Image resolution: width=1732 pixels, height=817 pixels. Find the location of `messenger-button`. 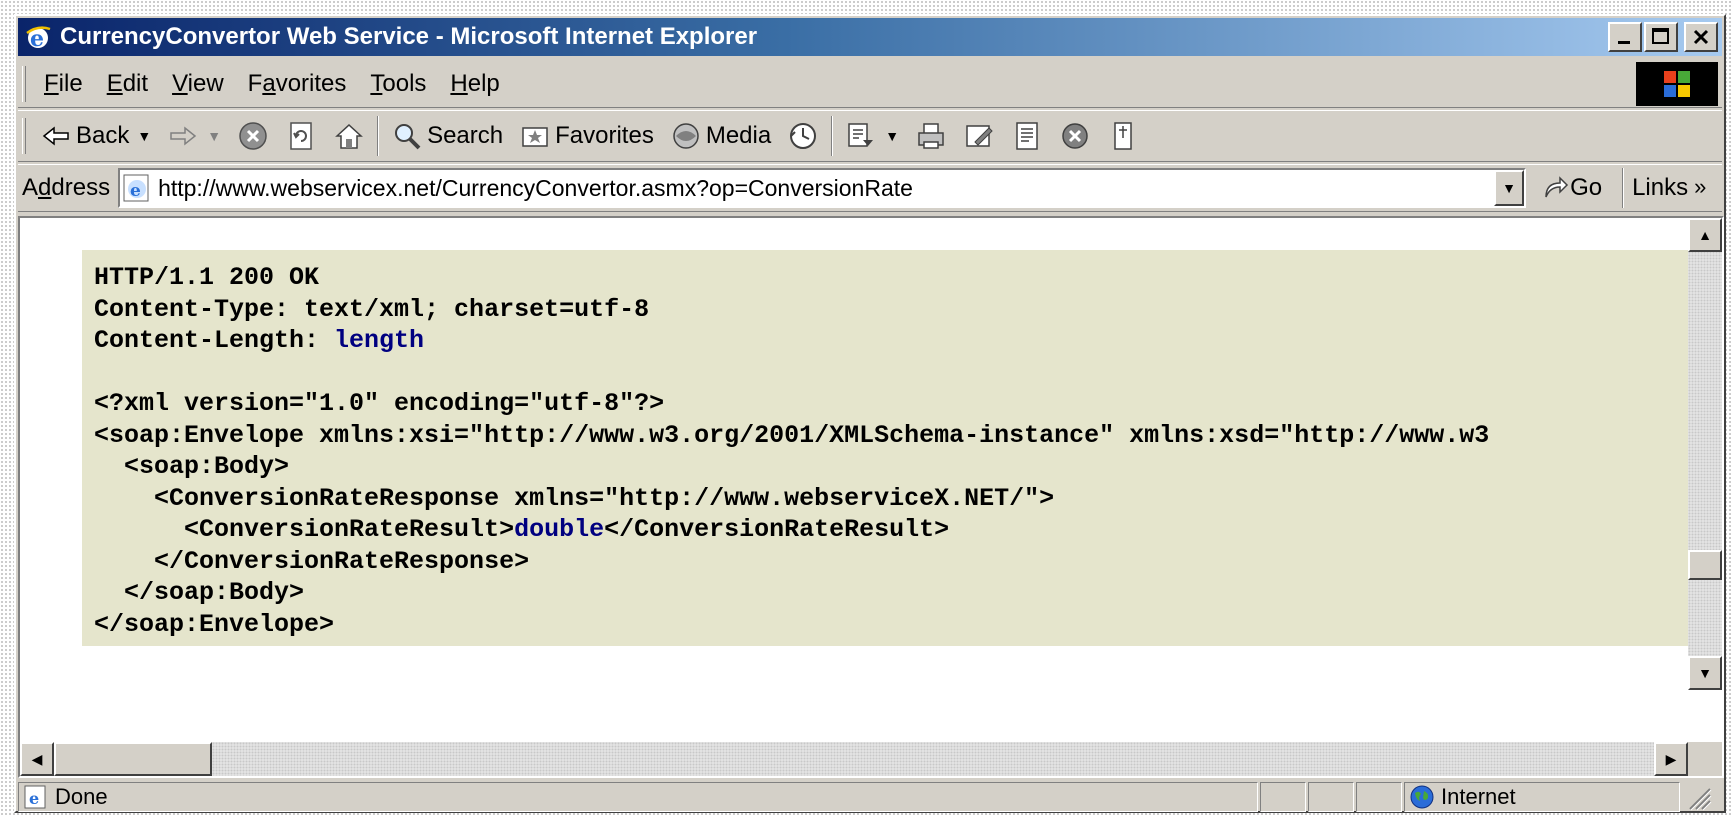

messenger-button is located at coordinates (1075, 136).